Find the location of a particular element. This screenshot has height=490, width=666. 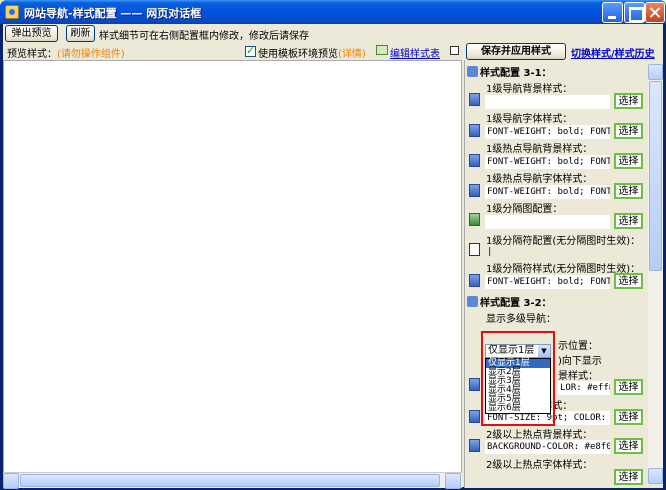

stylesheet-icon is located at coordinates (382, 50).